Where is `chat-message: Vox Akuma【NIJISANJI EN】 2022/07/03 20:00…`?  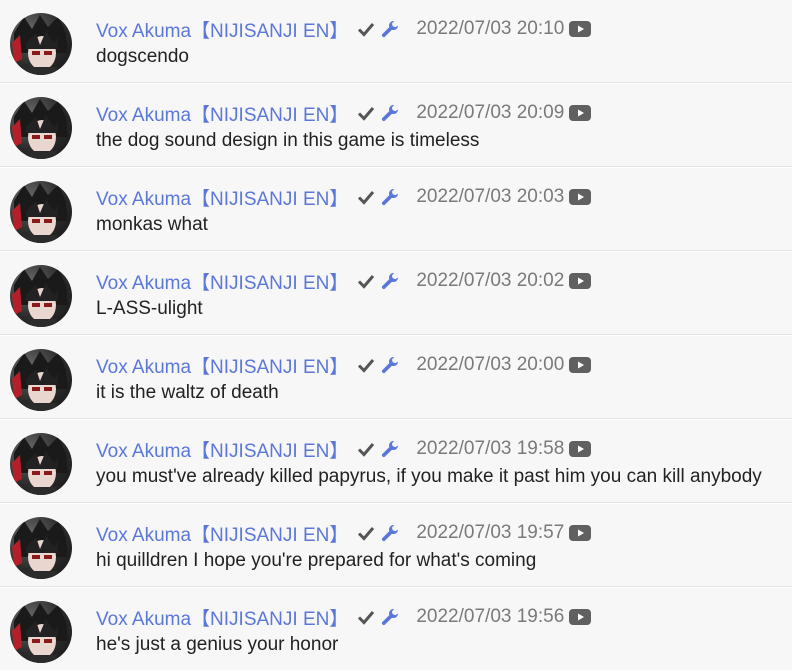
chat-message: Vox Akuma【NIJISANJI EN】 2022/07/03 20:00… is located at coordinates (396, 377).